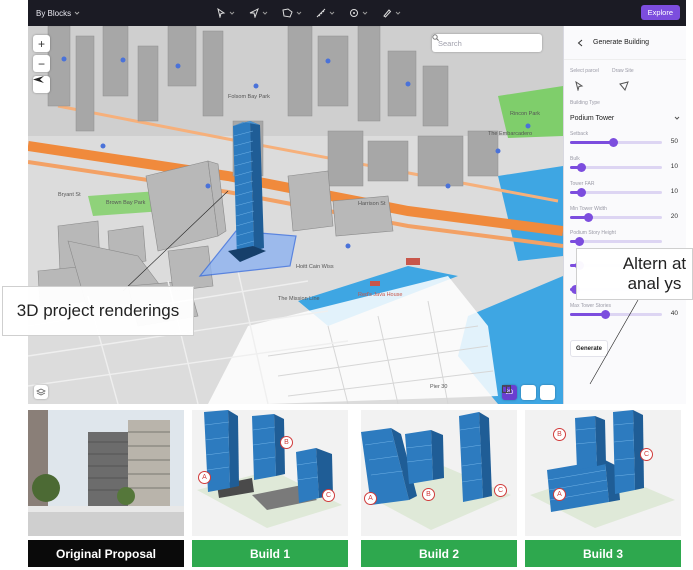 Image resolution: width=693 pixels, height=570 pixels. What do you see at coordinates (624, 86) in the screenshot?
I see `draw-site-icon` at bounding box center [624, 86].